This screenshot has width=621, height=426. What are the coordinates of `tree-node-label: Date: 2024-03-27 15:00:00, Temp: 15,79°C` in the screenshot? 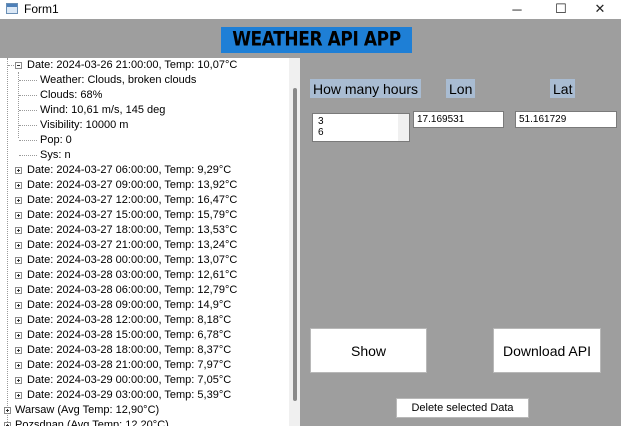 It's located at (132, 215).